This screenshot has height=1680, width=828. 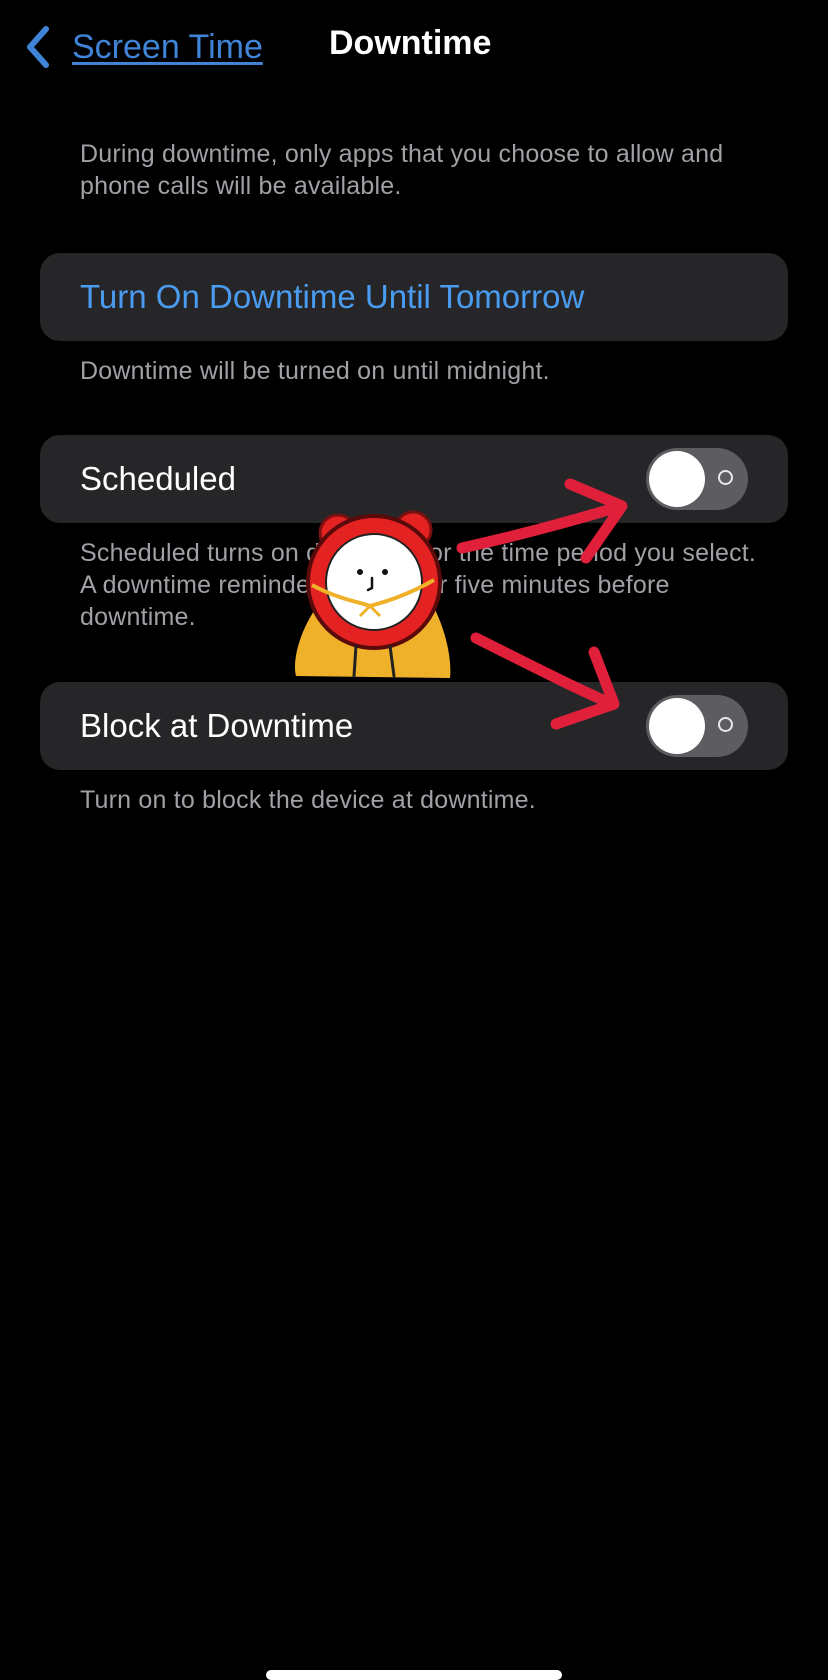 I want to click on block-at-downtime-toggle, so click(x=697, y=726).